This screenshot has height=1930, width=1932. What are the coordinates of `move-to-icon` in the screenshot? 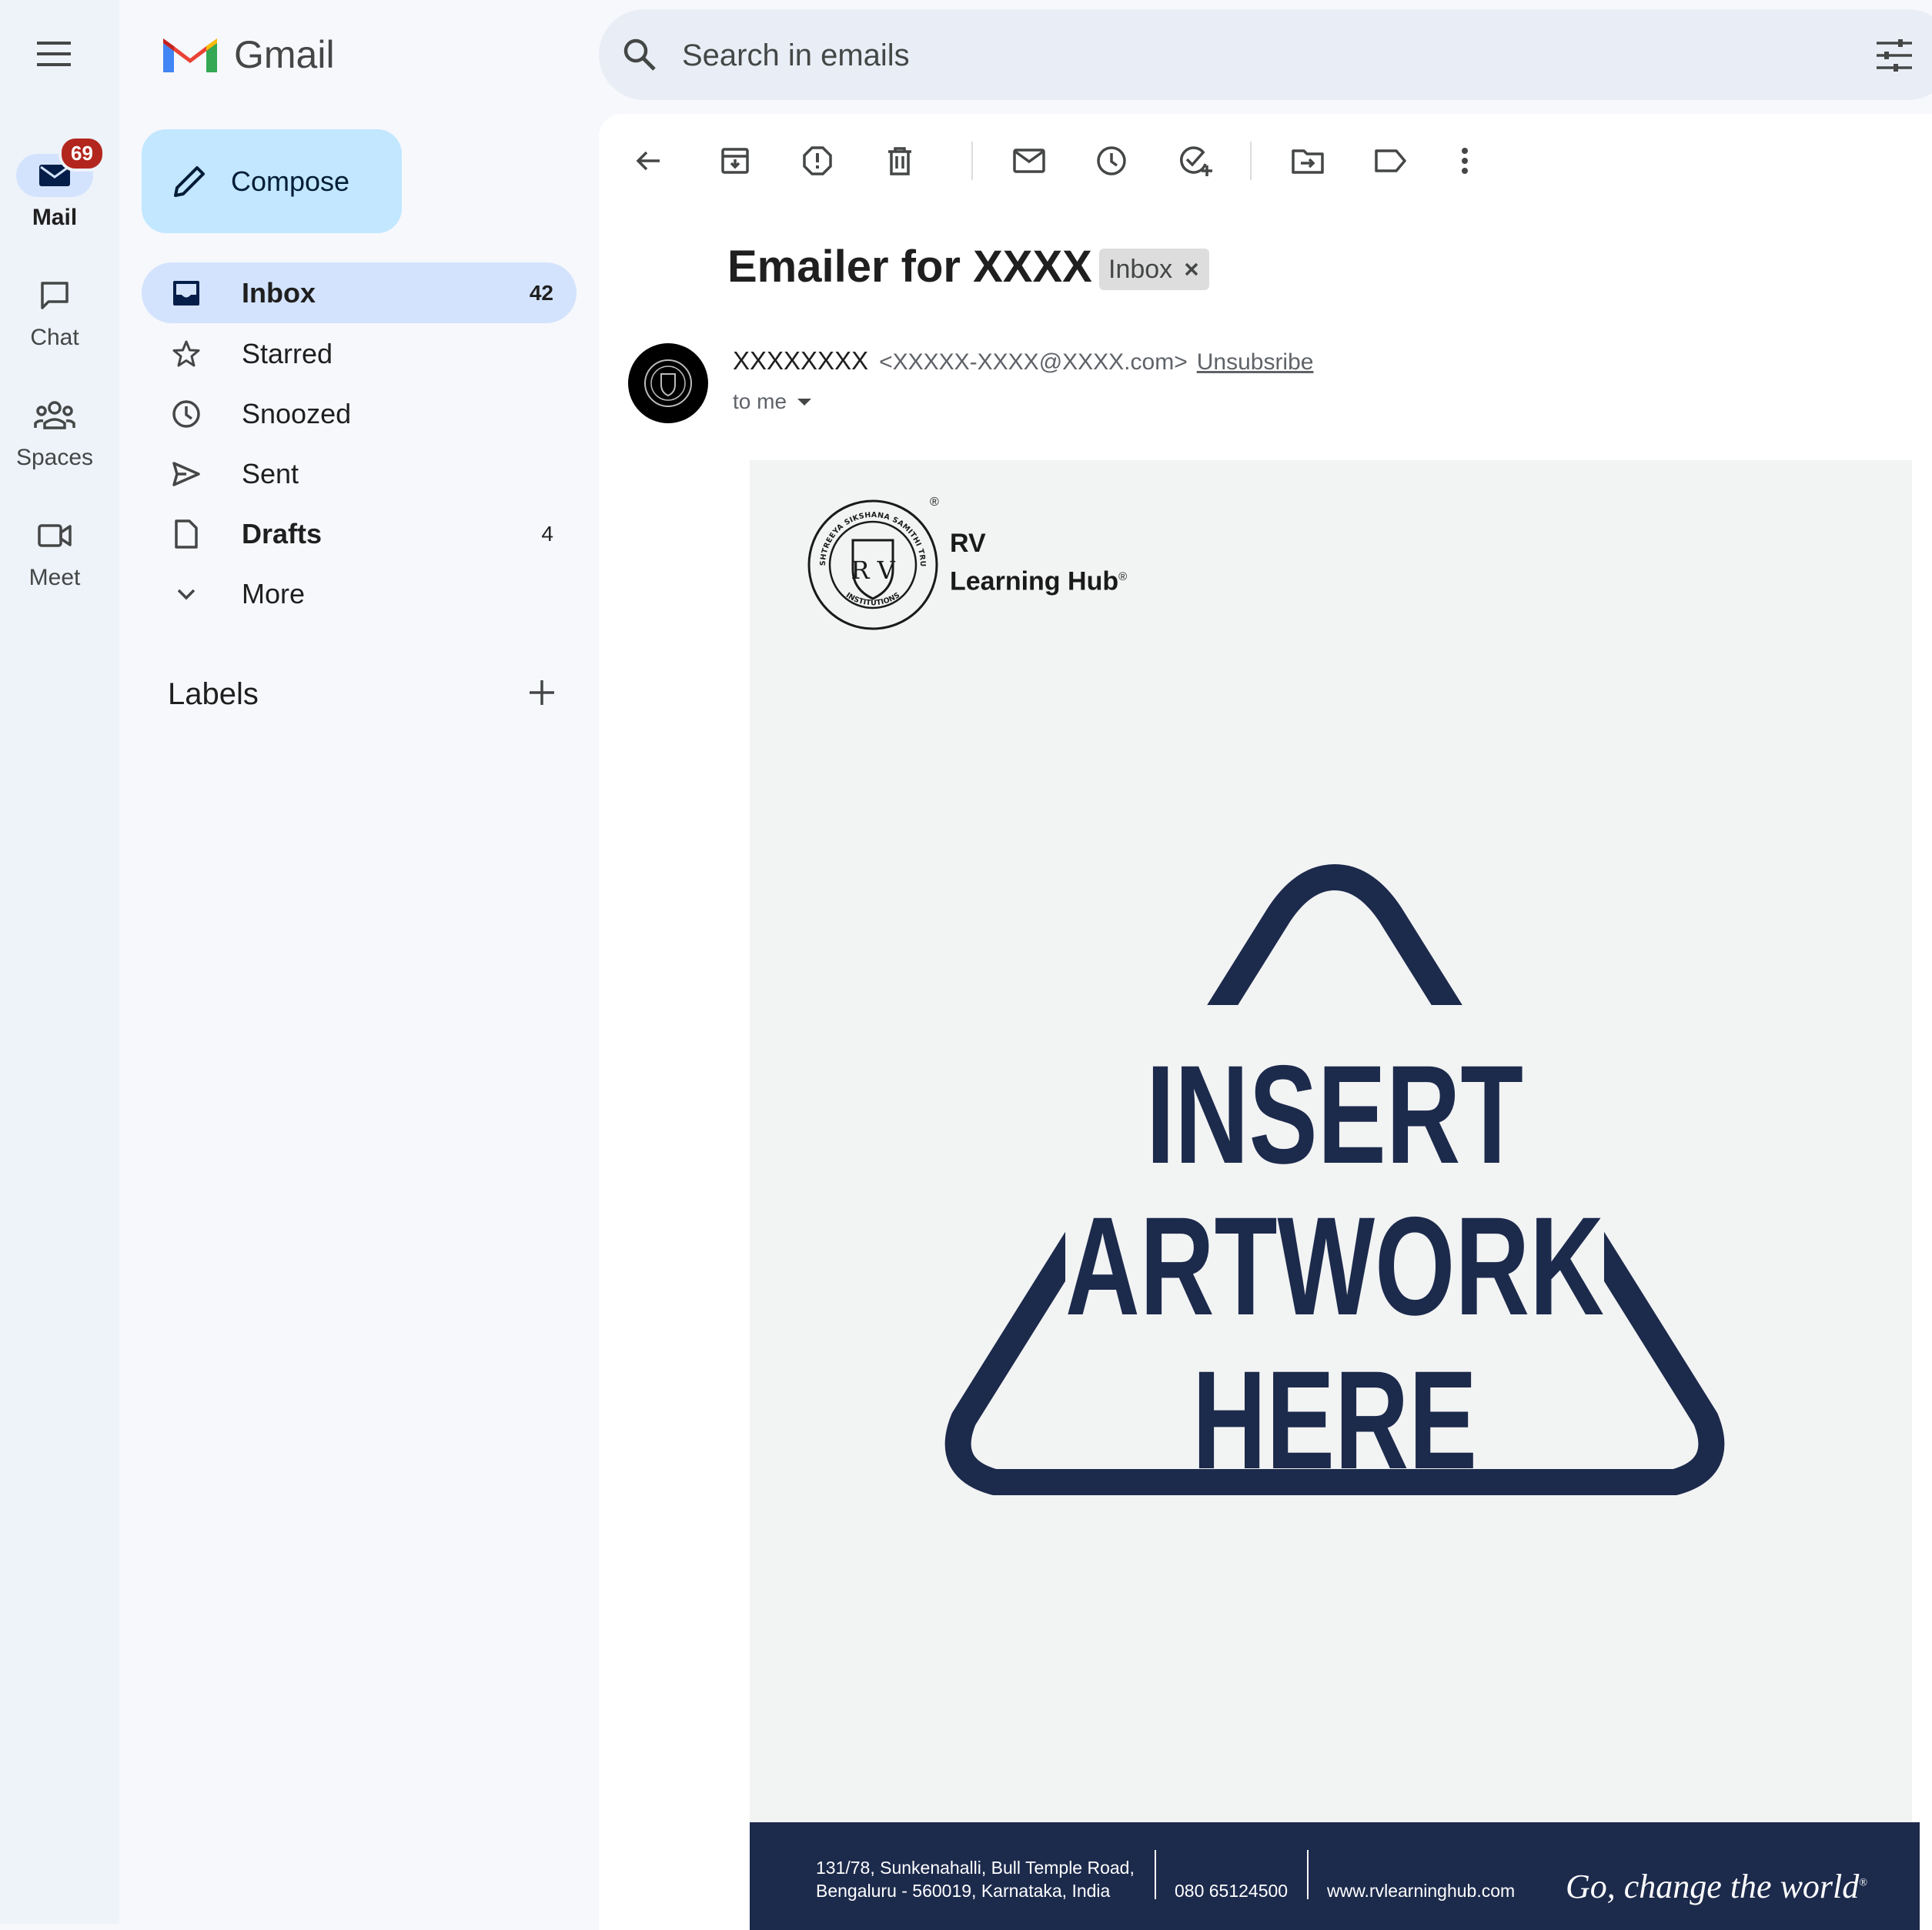 It's located at (1308, 161).